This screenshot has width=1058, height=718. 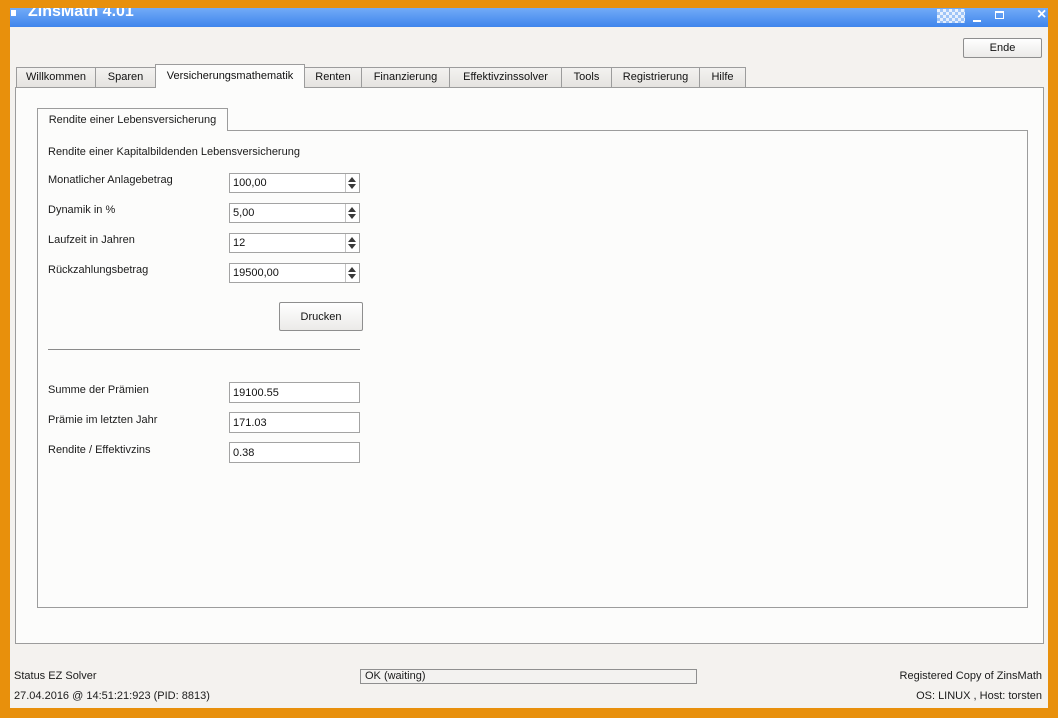 I want to click on dynamik-input, so click(x=287, y=213).